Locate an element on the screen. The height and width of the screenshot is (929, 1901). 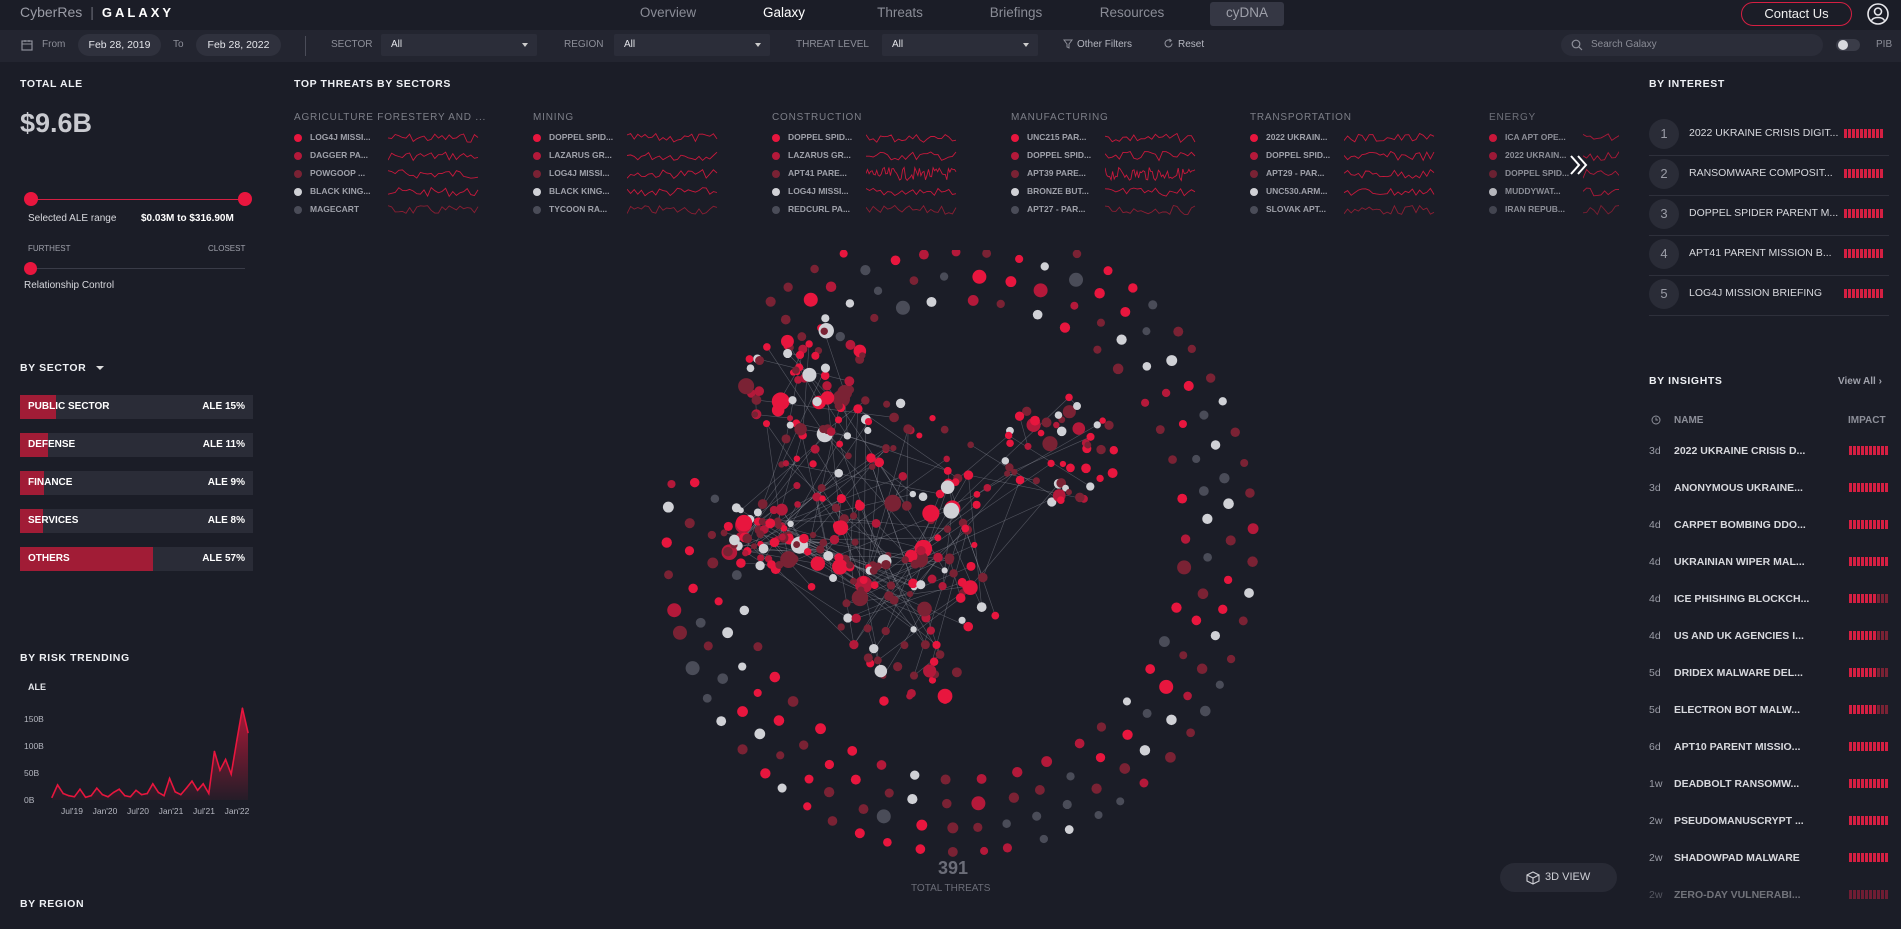
sector-bar: FINANCE ALE 9% is located at coordinates (136, 483).